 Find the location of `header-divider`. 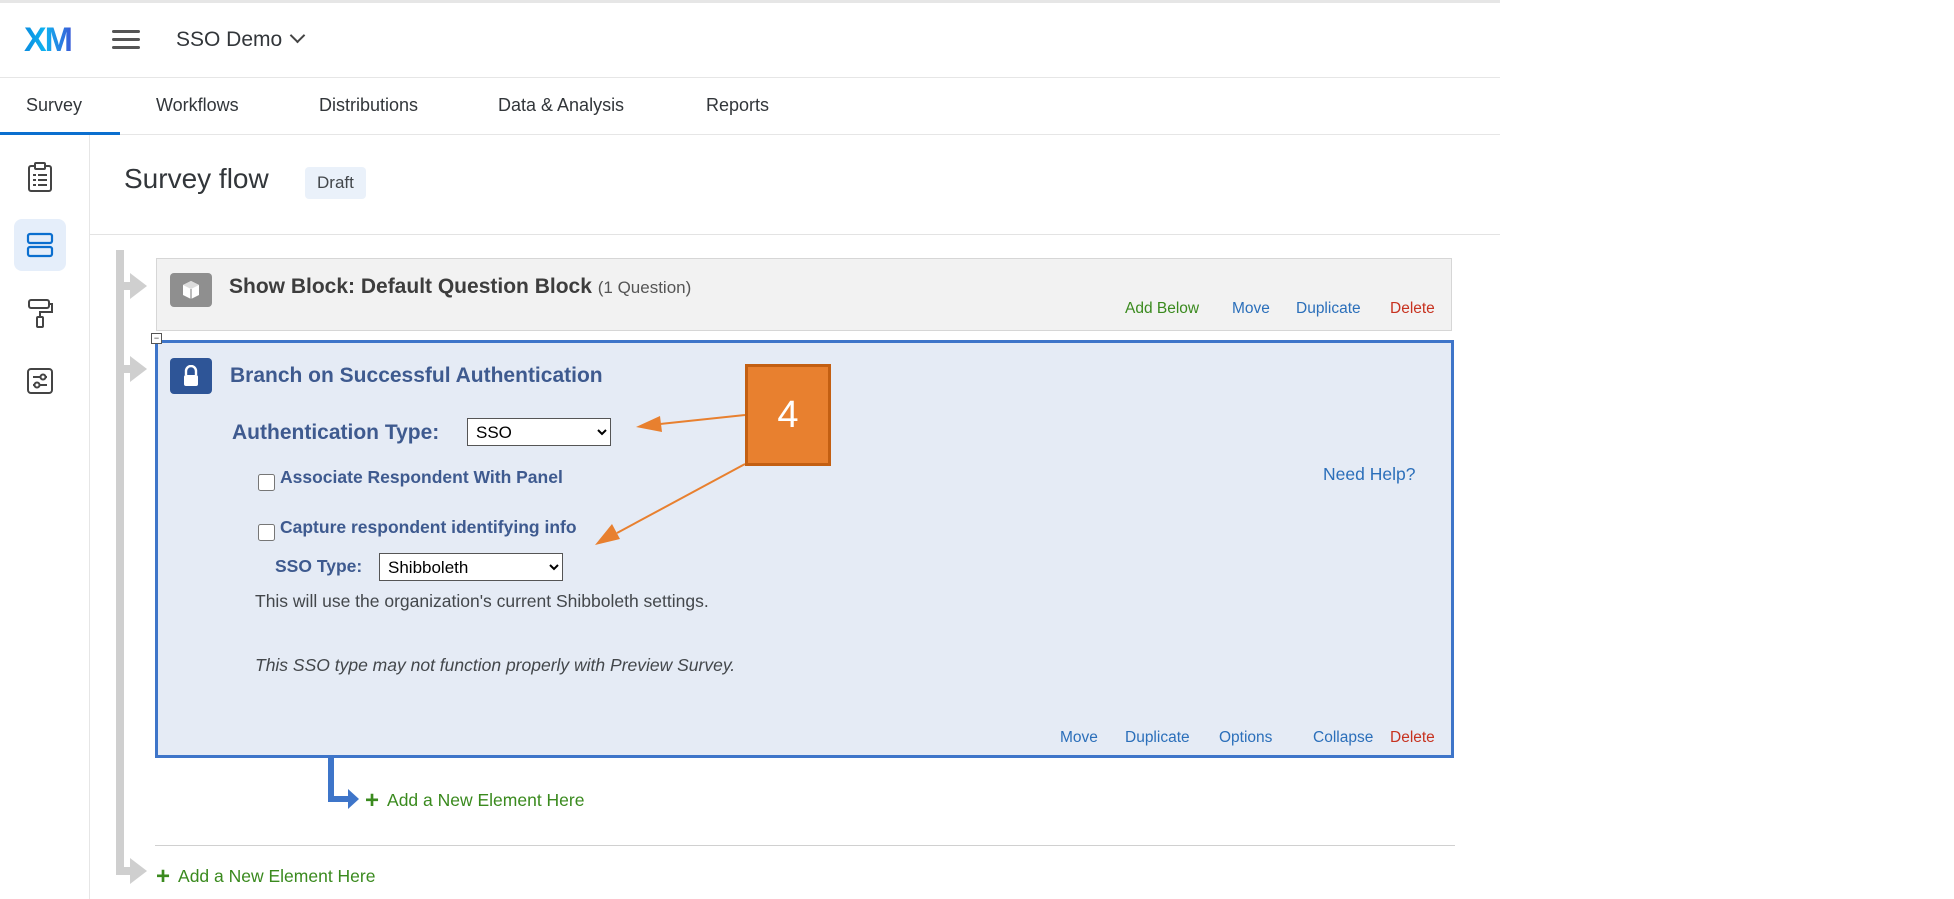

header-divider is located at coordinates (795, 234).